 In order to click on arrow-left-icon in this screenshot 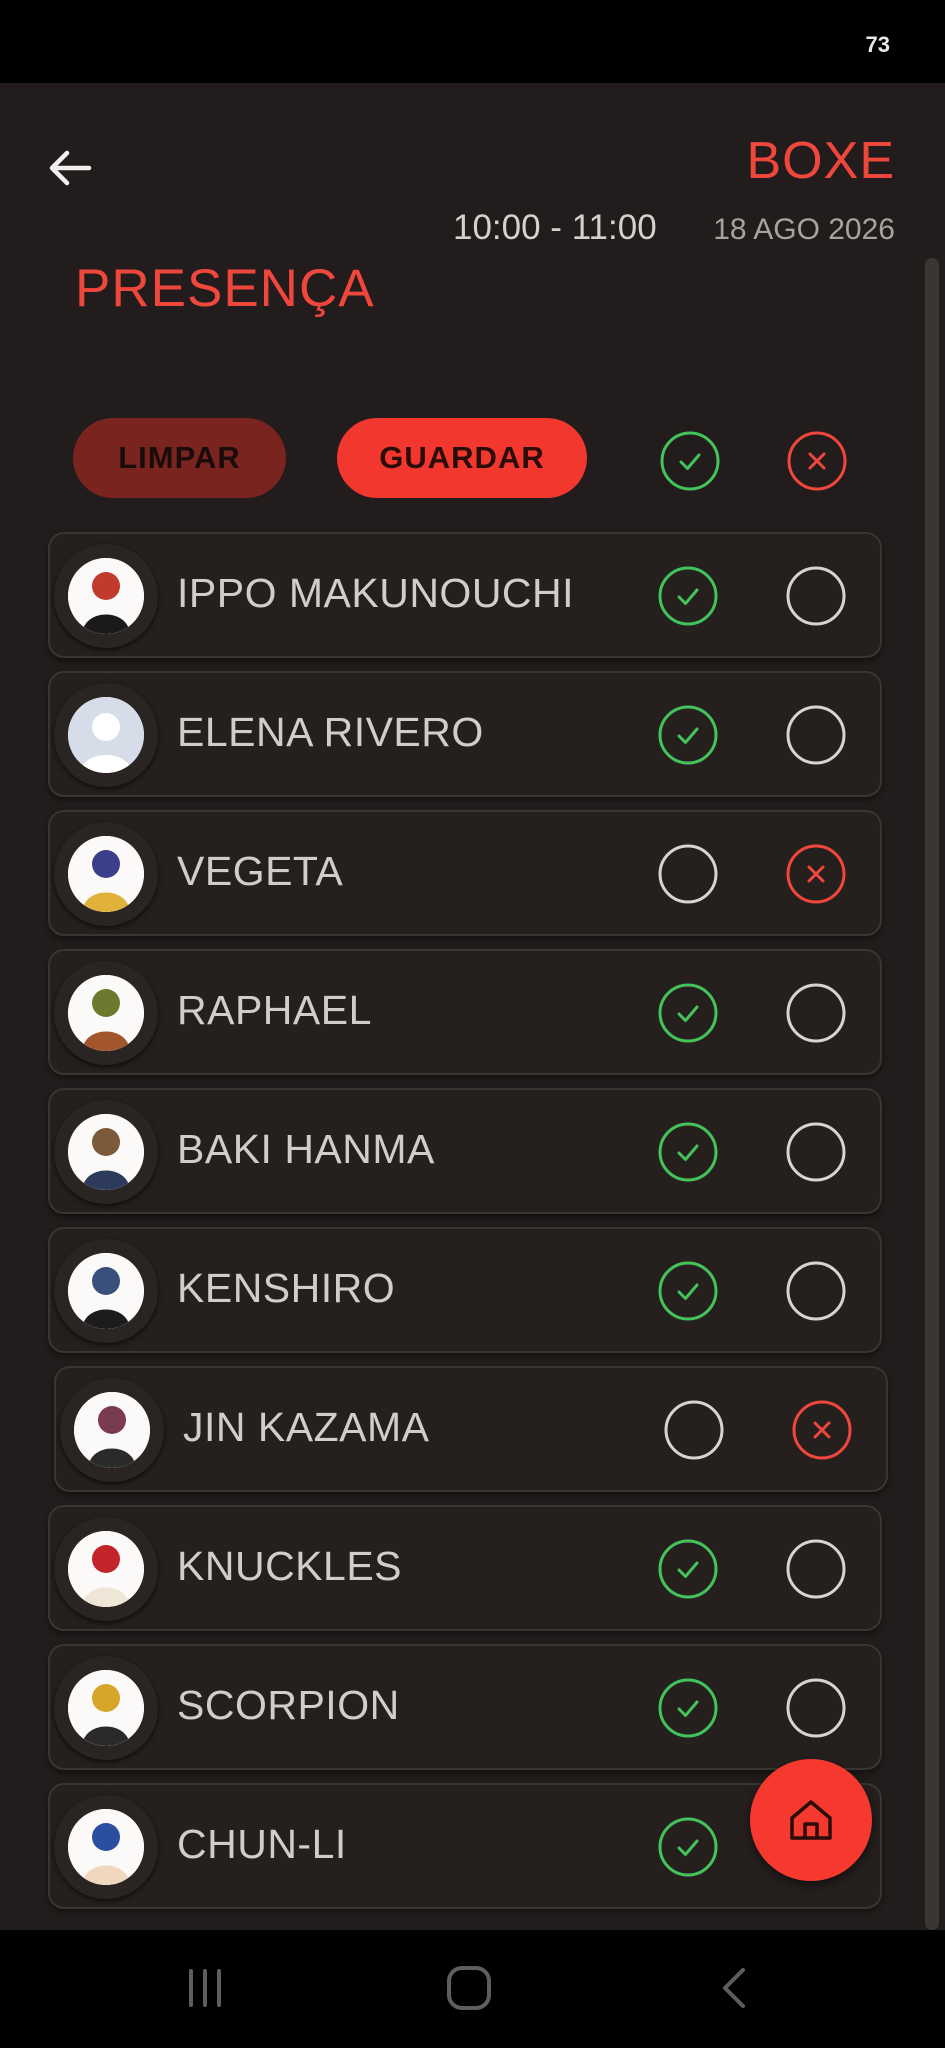, I will do `click(70, 168)`.